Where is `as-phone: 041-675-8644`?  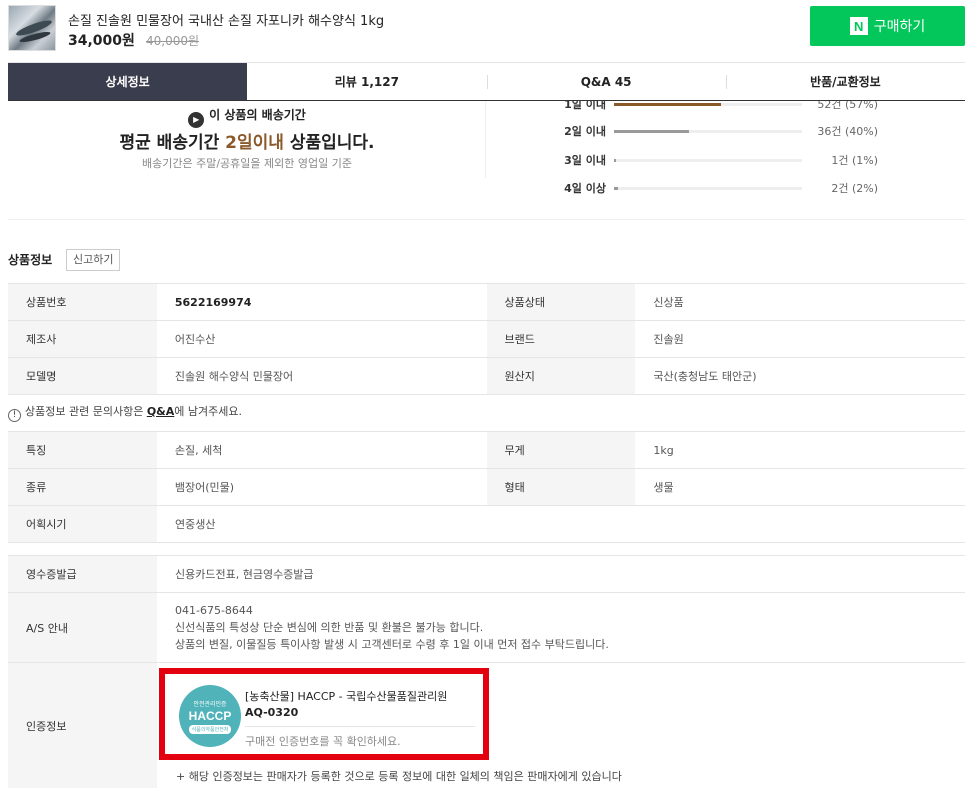 as-phone: 041-675-8644 is located at coordinates (214, 610).